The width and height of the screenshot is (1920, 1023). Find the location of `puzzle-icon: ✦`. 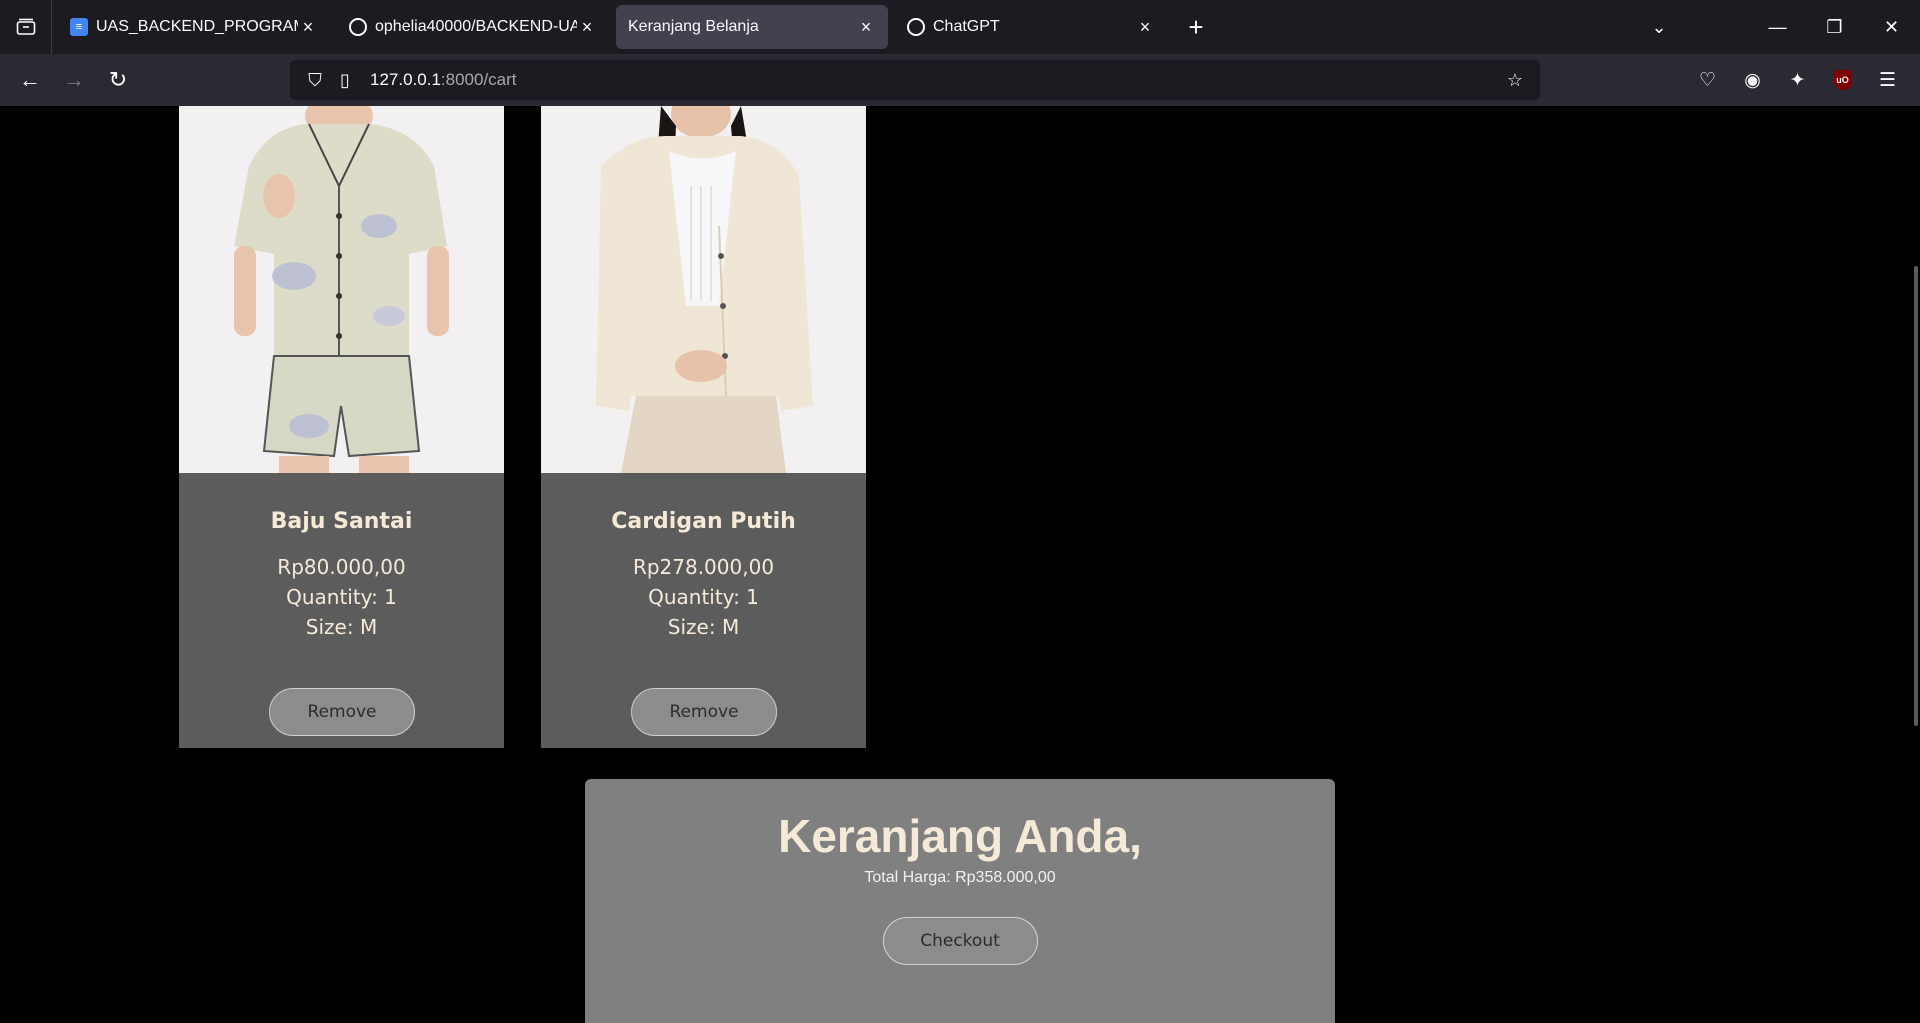

puzzle-icon: ✦ is located at coordinates (1797, 80).